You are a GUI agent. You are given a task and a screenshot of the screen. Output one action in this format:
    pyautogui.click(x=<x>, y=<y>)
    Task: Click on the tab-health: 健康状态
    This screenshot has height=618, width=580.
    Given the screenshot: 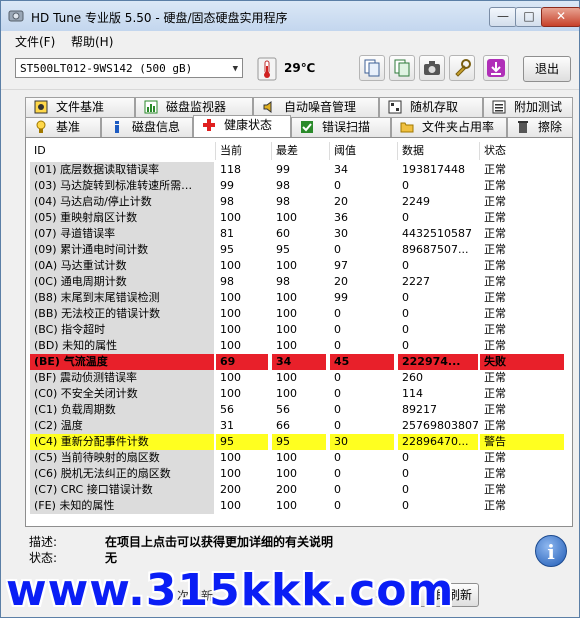 What is the action you would take?
    pyautogui.click(x=242, y=126)
    